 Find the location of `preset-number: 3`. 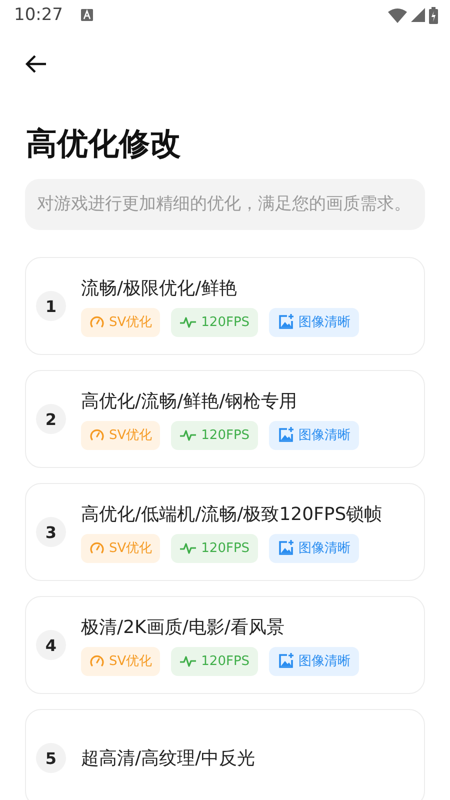

preset-number: 3 is located at coordinates (51, 532).